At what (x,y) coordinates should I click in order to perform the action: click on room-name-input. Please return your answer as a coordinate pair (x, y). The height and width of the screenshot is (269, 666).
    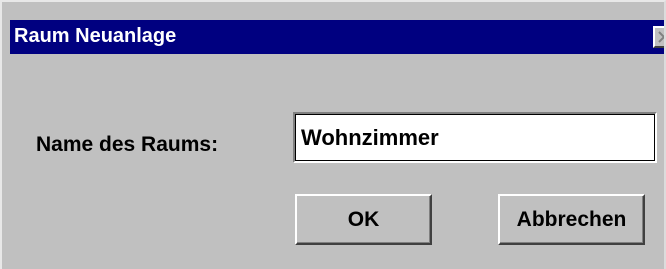
    Looking at the image, I should click on (475, 137).